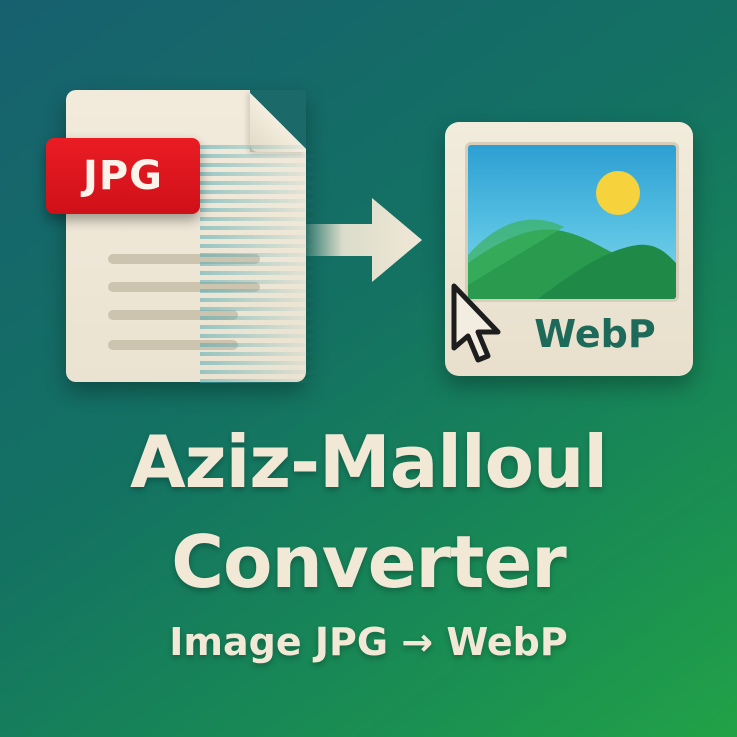 The image size is (737, 737). Describe the element at coordinates (369, 562) in the screenshot. I see `app-title-line-2: Converter` at that location.